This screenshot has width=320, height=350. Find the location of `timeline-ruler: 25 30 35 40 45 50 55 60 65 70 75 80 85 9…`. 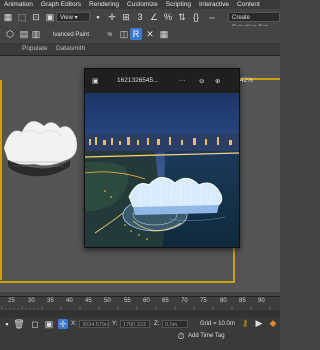

timeline-ruler: 25 30 35 40 45 50 55 60 65 70 75 80 85 9… is located at coordinates (140, 303).